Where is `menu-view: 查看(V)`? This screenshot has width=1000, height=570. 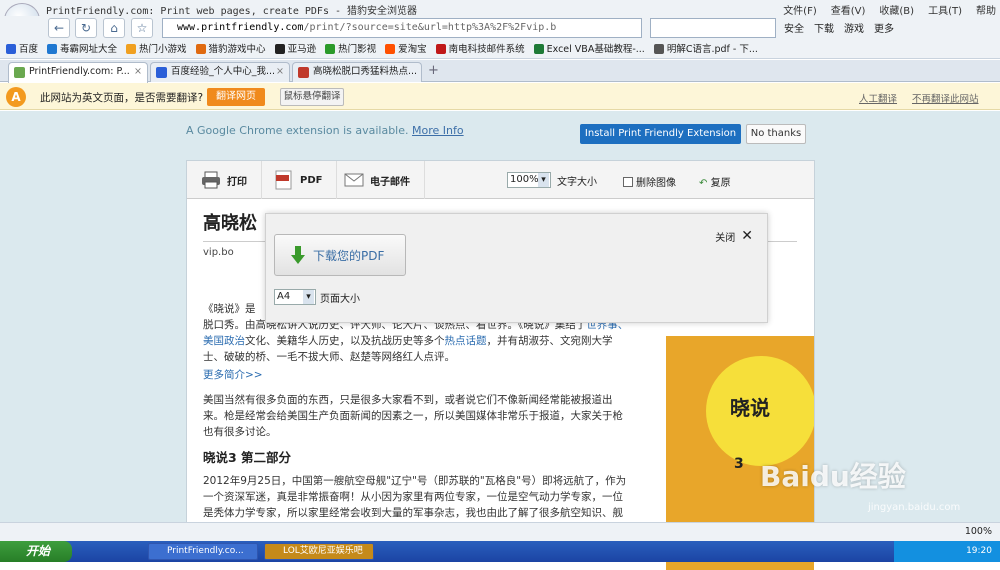 menu-view: 查看(V) is located at coordinates (848, 9).